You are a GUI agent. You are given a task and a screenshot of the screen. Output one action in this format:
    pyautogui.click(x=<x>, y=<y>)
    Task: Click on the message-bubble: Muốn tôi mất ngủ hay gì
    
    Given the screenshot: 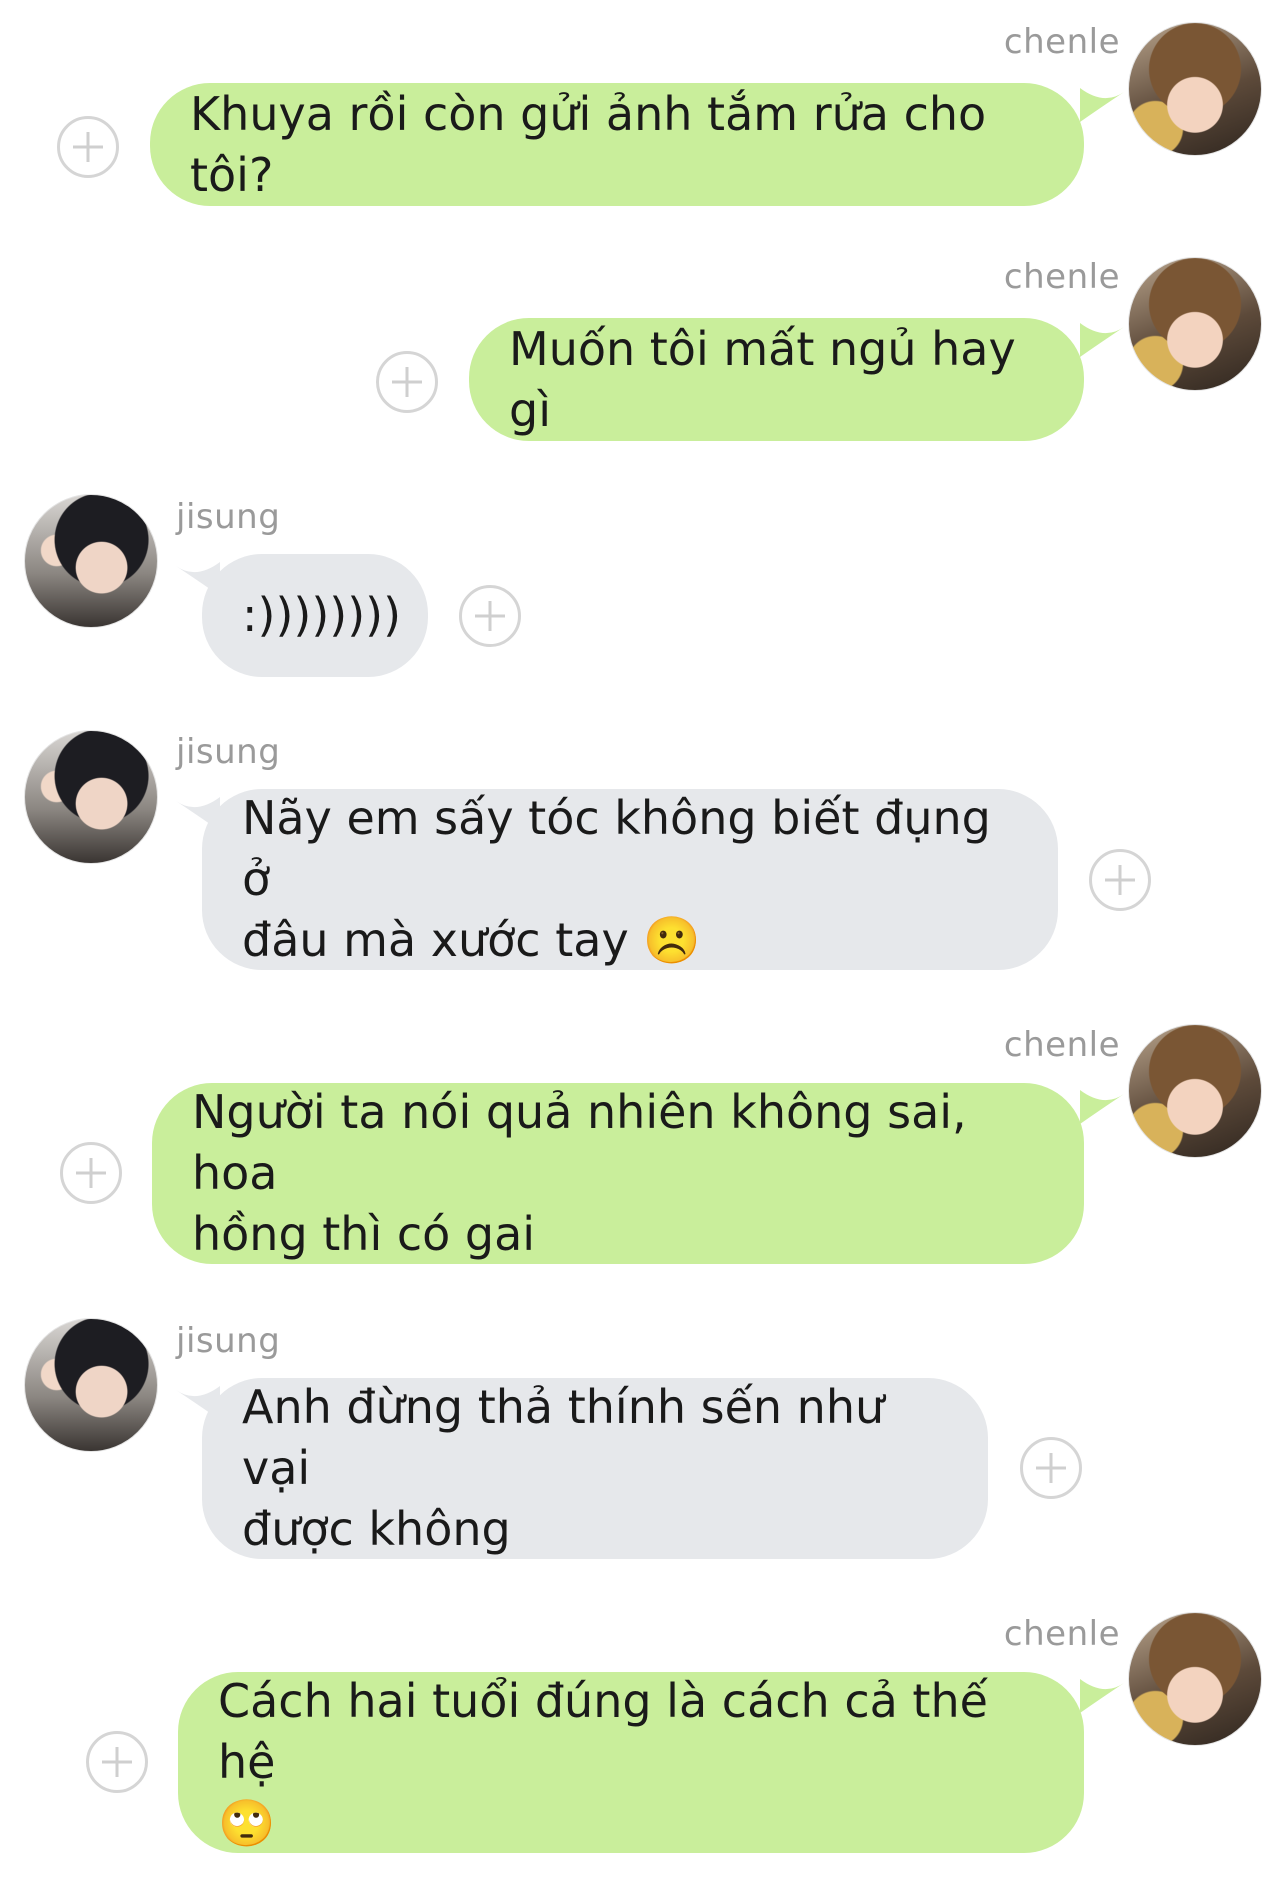 What is the action you would take?
    pyautogui.click(x=776, y=379)
    